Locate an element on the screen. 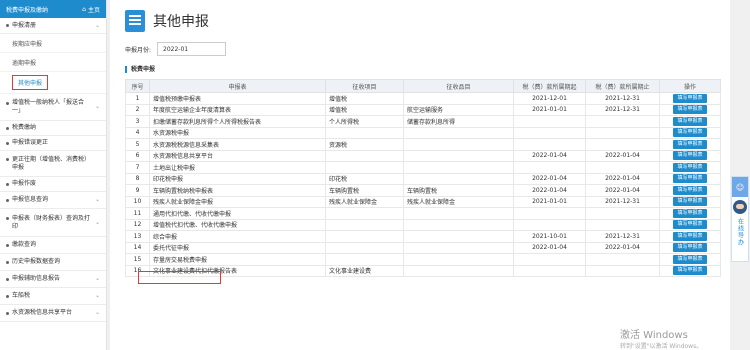 The image size is (750, 350). home-link: ⌂ 主页 is located at coordinates (91, 9).